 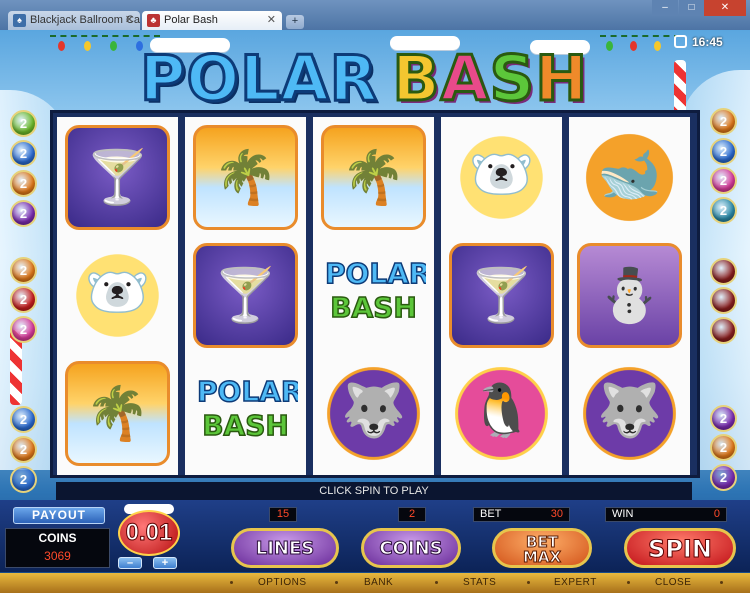 What do you see at coordinates (623, 514) in the screenshot?
I see `win-label: WIN` at bounding box center [623, 514].